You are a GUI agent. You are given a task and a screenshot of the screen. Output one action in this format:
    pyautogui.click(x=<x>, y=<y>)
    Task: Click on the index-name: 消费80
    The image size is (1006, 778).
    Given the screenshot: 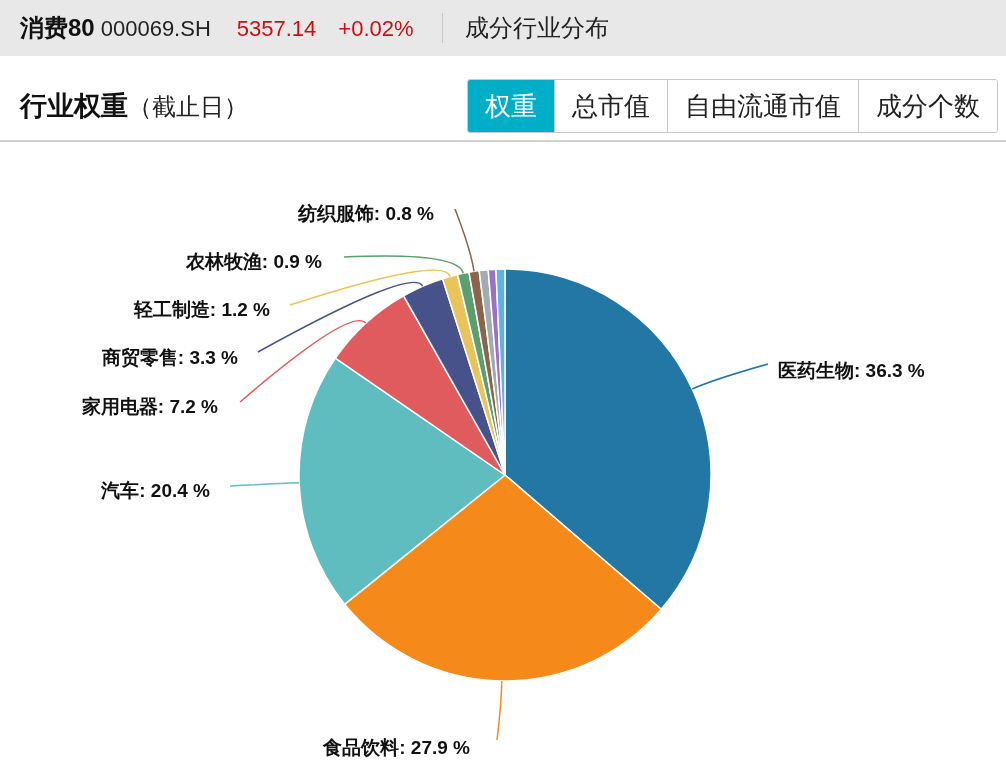 What is the action you would take?
    pyautogui.click(x=57, y=28)
    